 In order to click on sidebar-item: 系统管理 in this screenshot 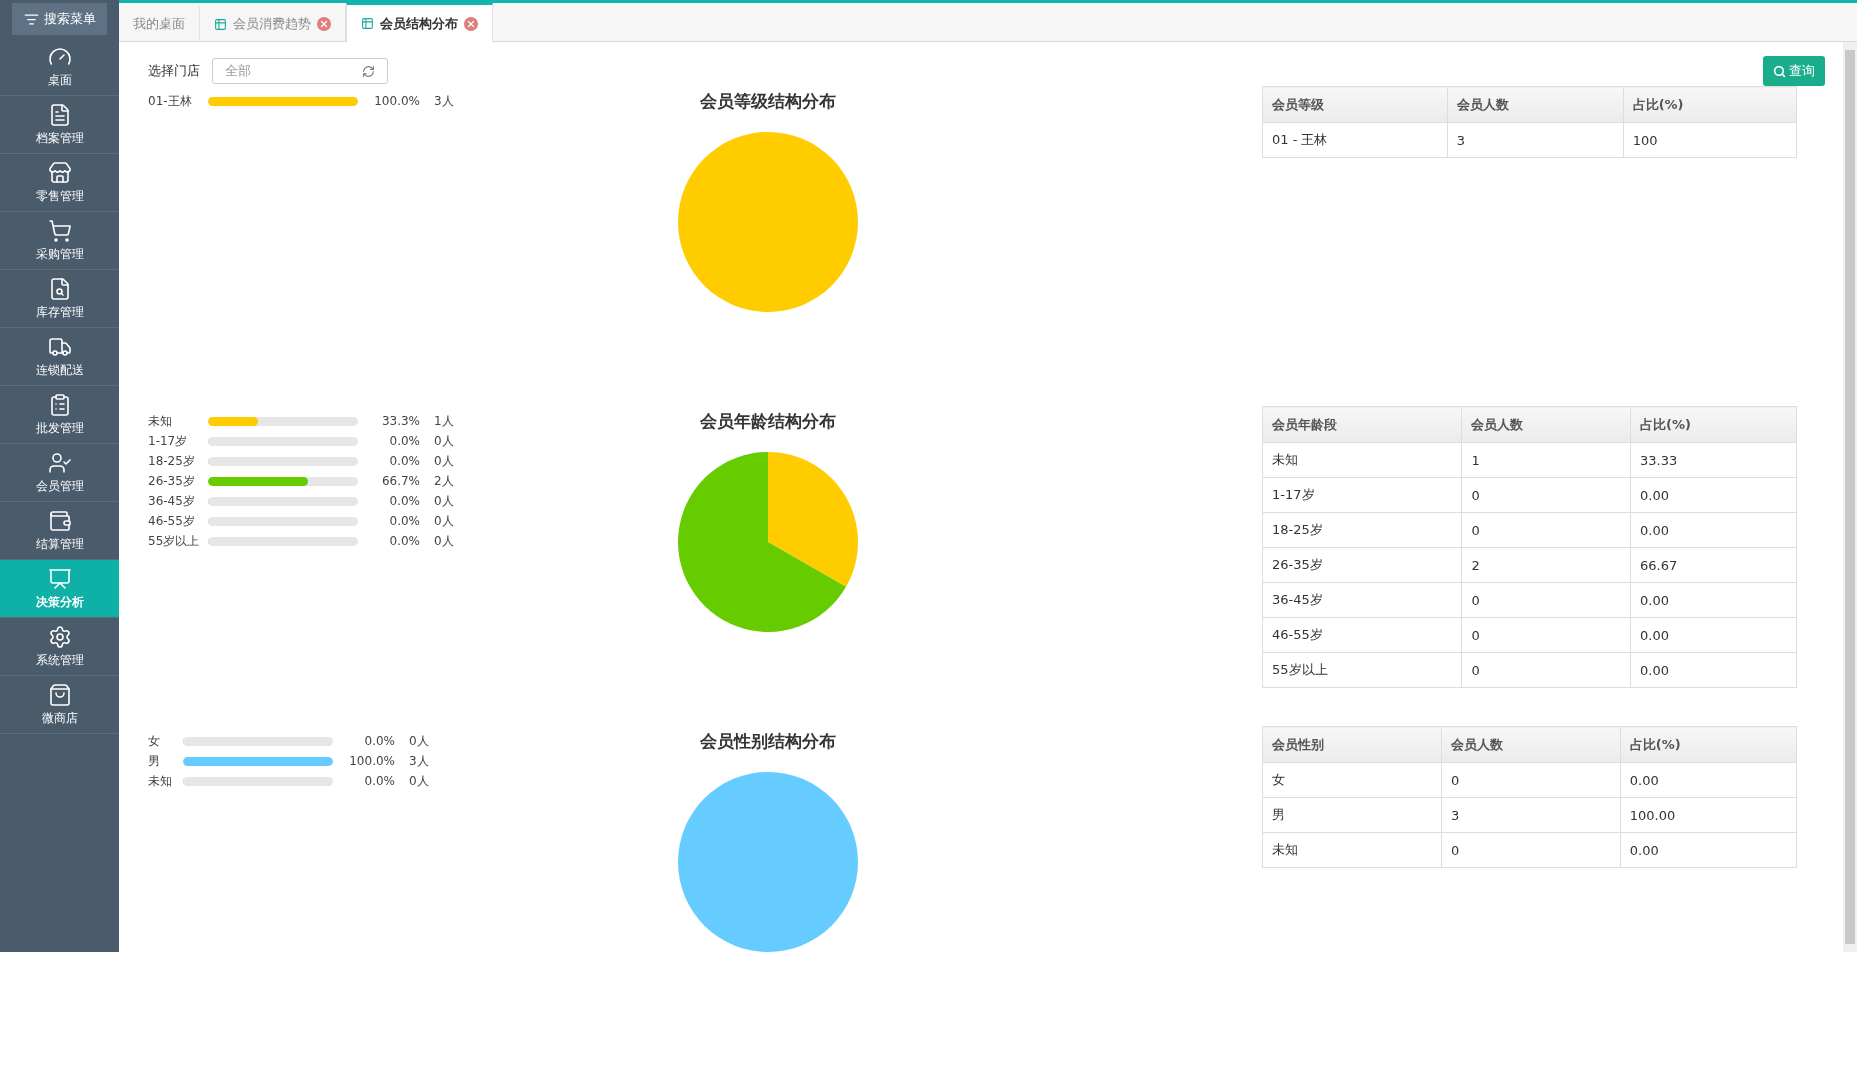, I will do `click(59, 647)`.